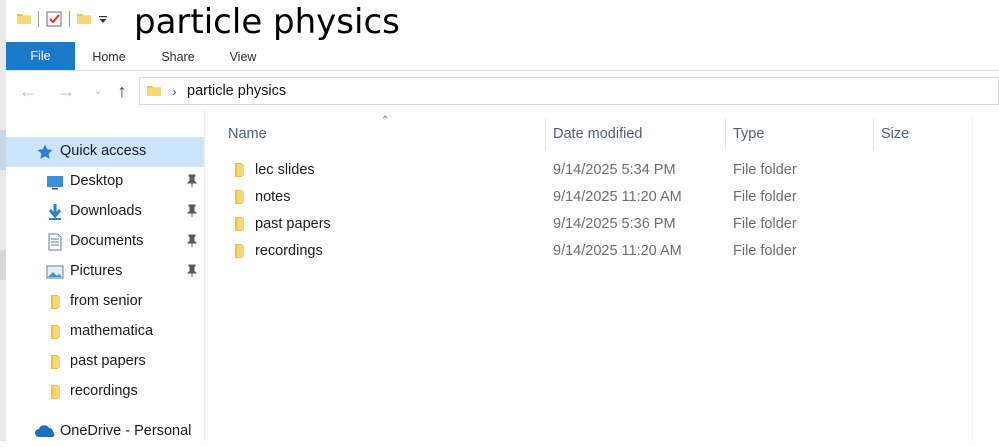 Image resolution: width=999 pixels, height=447 pixels. I want to click on table-row: notes 9/14/2025 11:20 AM File folder, so click(602, 198).